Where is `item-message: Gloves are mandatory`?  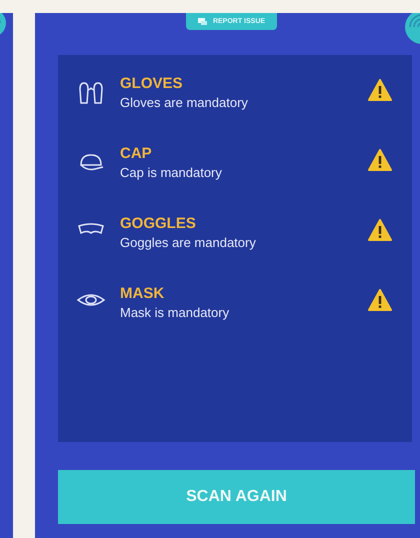
item-message: Gloves are mandatory is located at coordinates (184, 102).